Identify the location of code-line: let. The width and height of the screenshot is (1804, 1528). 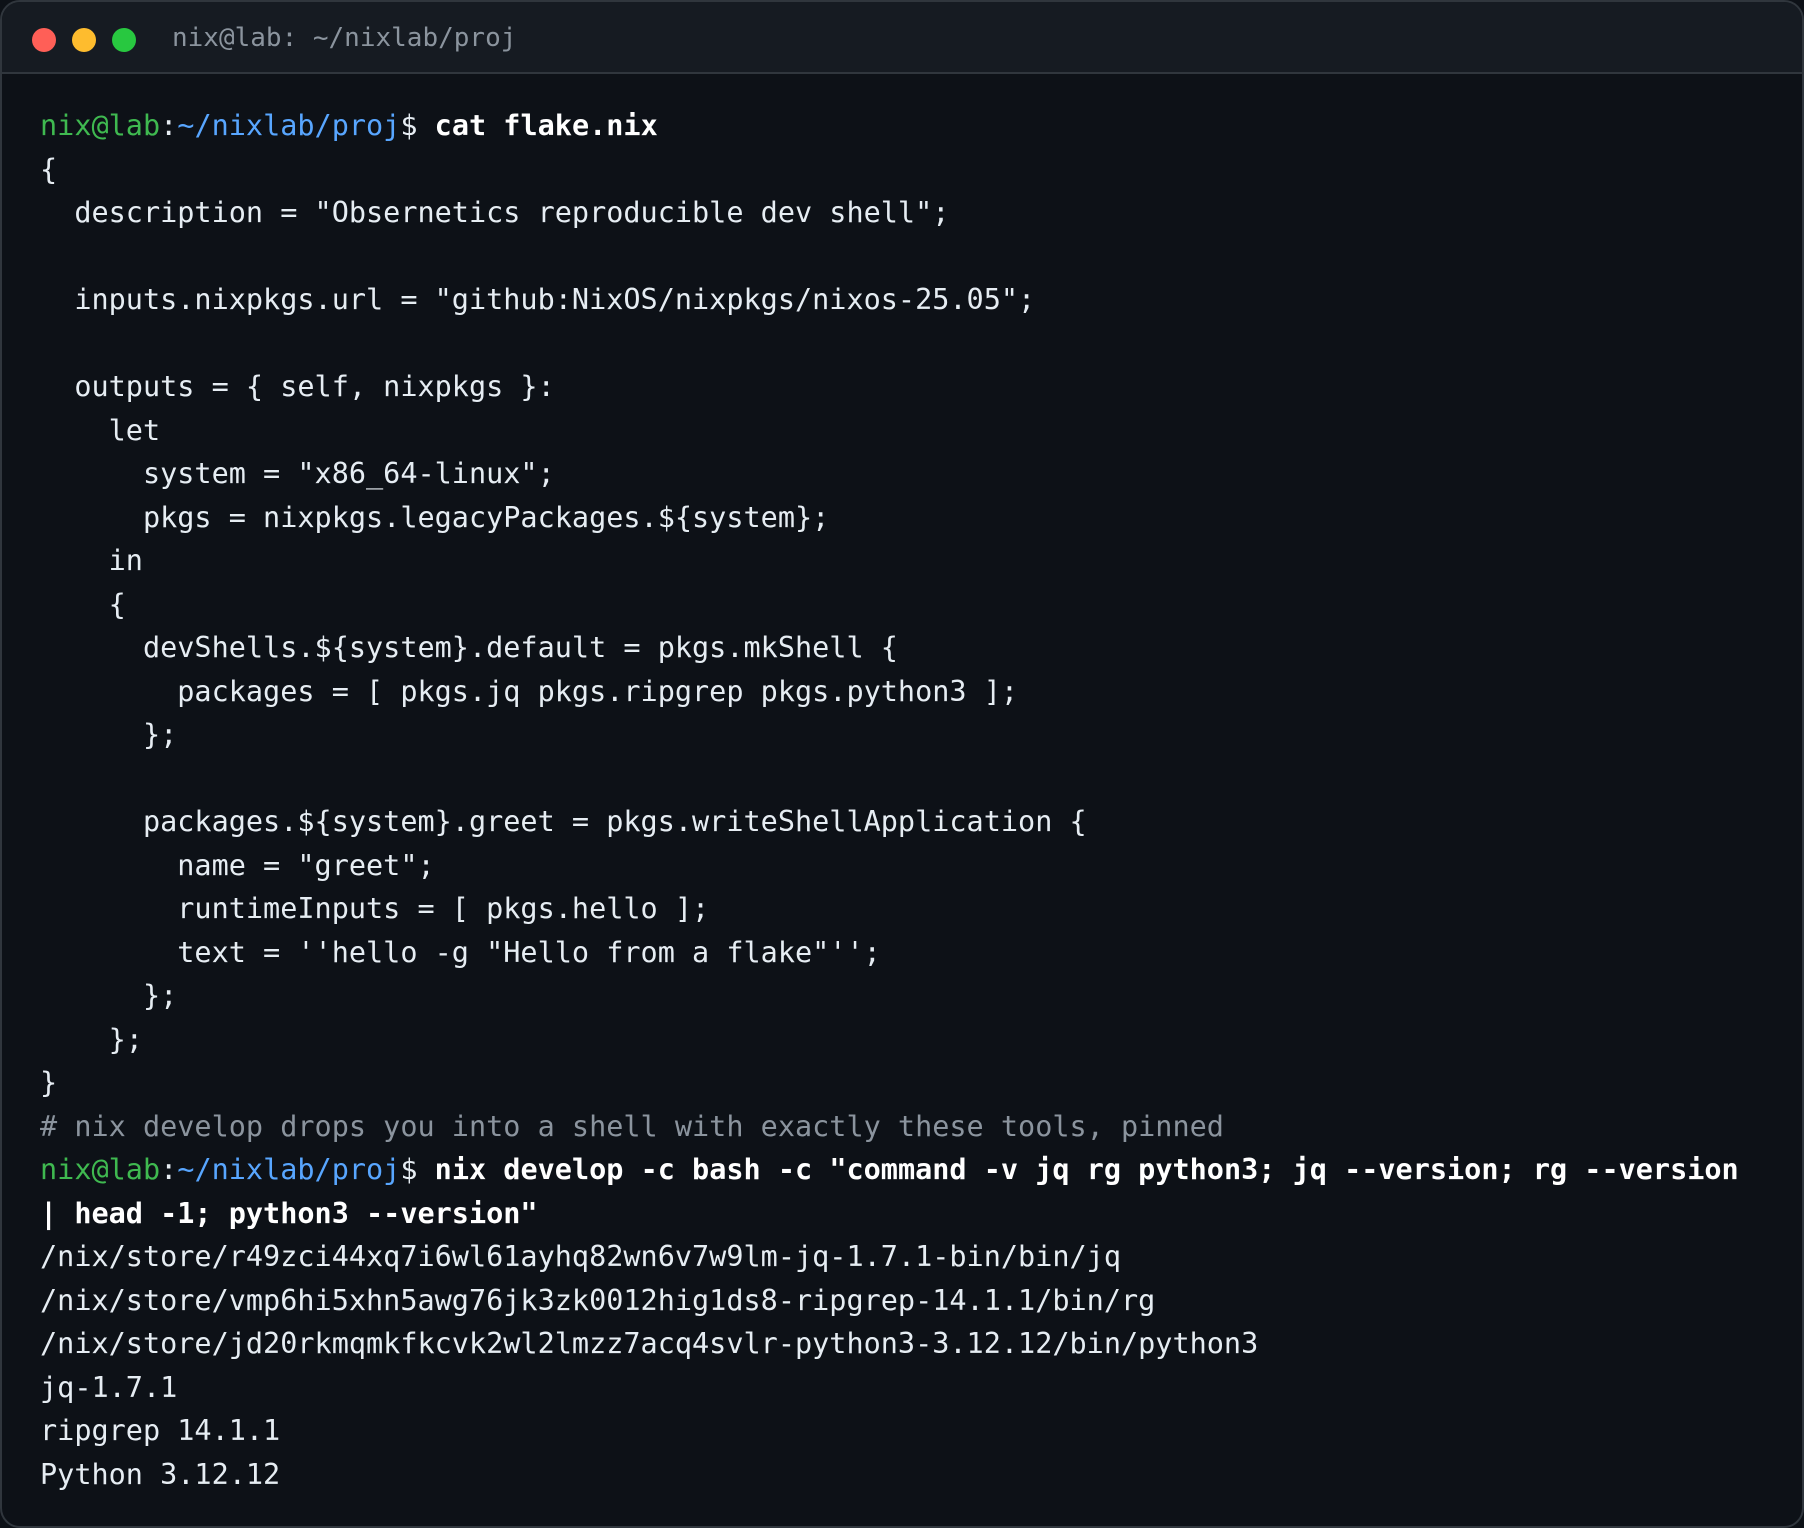
(100, 430).